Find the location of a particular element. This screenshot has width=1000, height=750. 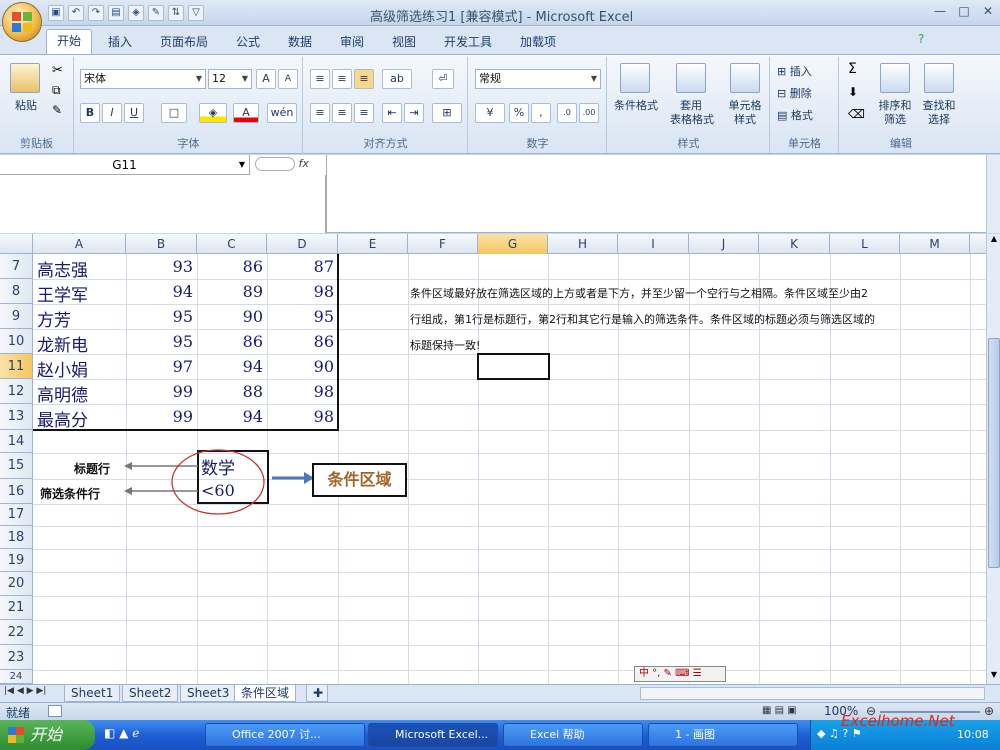

phonetic-button: wén is located at coordinates (282, 113).